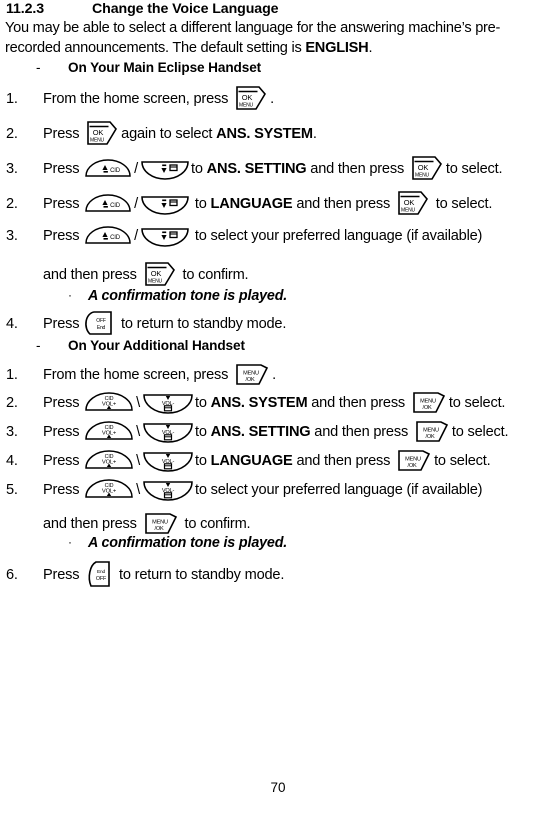 The image size is (556, 815). I want to click on page-title: 11.2.3 Change the Voice Language, so click(142, 9).